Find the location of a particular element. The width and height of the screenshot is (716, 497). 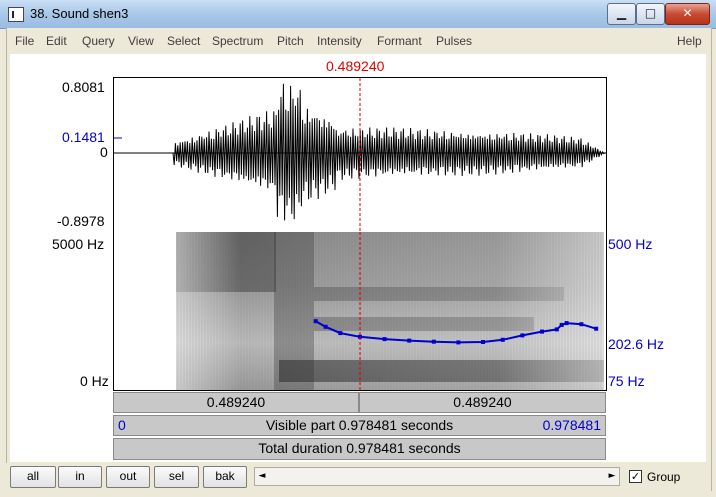

pitch-value-label: 202.6 Hz is located at coordinates (636, 344).